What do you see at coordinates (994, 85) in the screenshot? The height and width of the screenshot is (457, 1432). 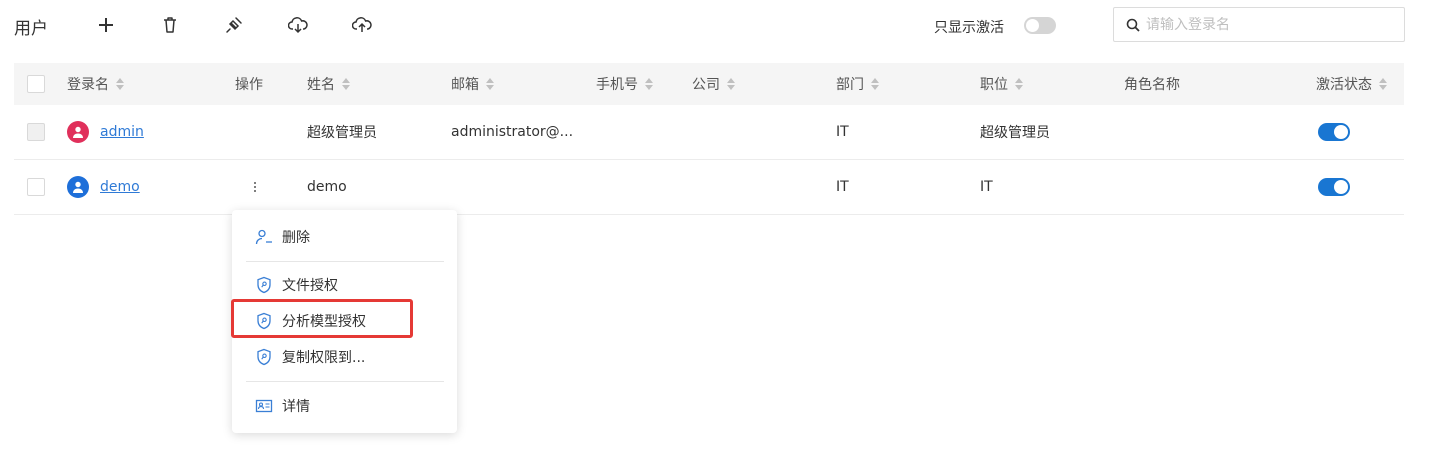 I see `column-label: 职位` at bounding box center [994, 85].